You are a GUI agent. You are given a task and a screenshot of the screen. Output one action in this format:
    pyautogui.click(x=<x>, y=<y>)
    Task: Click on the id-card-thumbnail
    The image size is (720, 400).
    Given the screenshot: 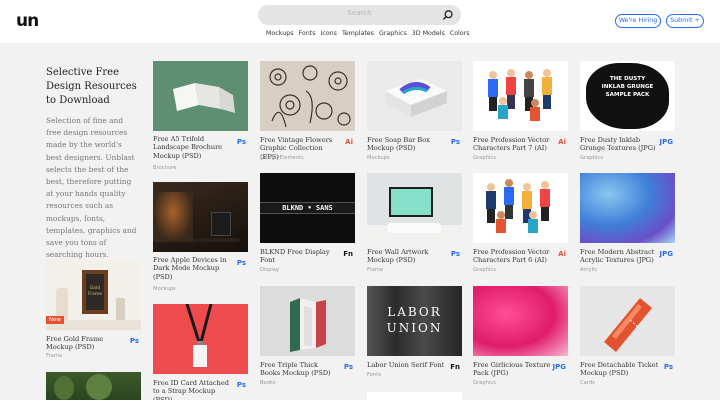 What is the action you would take?
    pyautogui.click(x=200, y=339)
    